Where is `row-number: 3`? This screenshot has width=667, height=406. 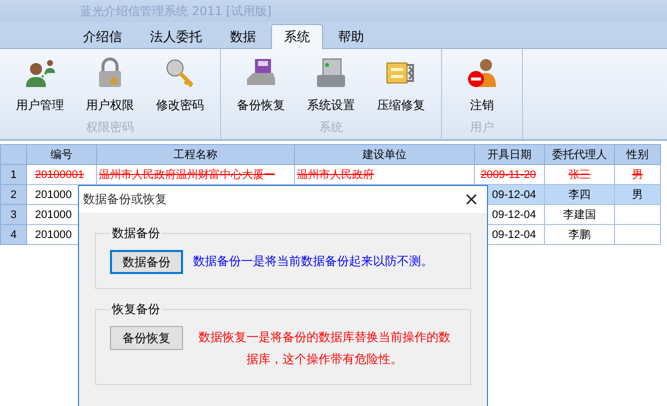 row-number: 3 is located at coordinates (13, 214).